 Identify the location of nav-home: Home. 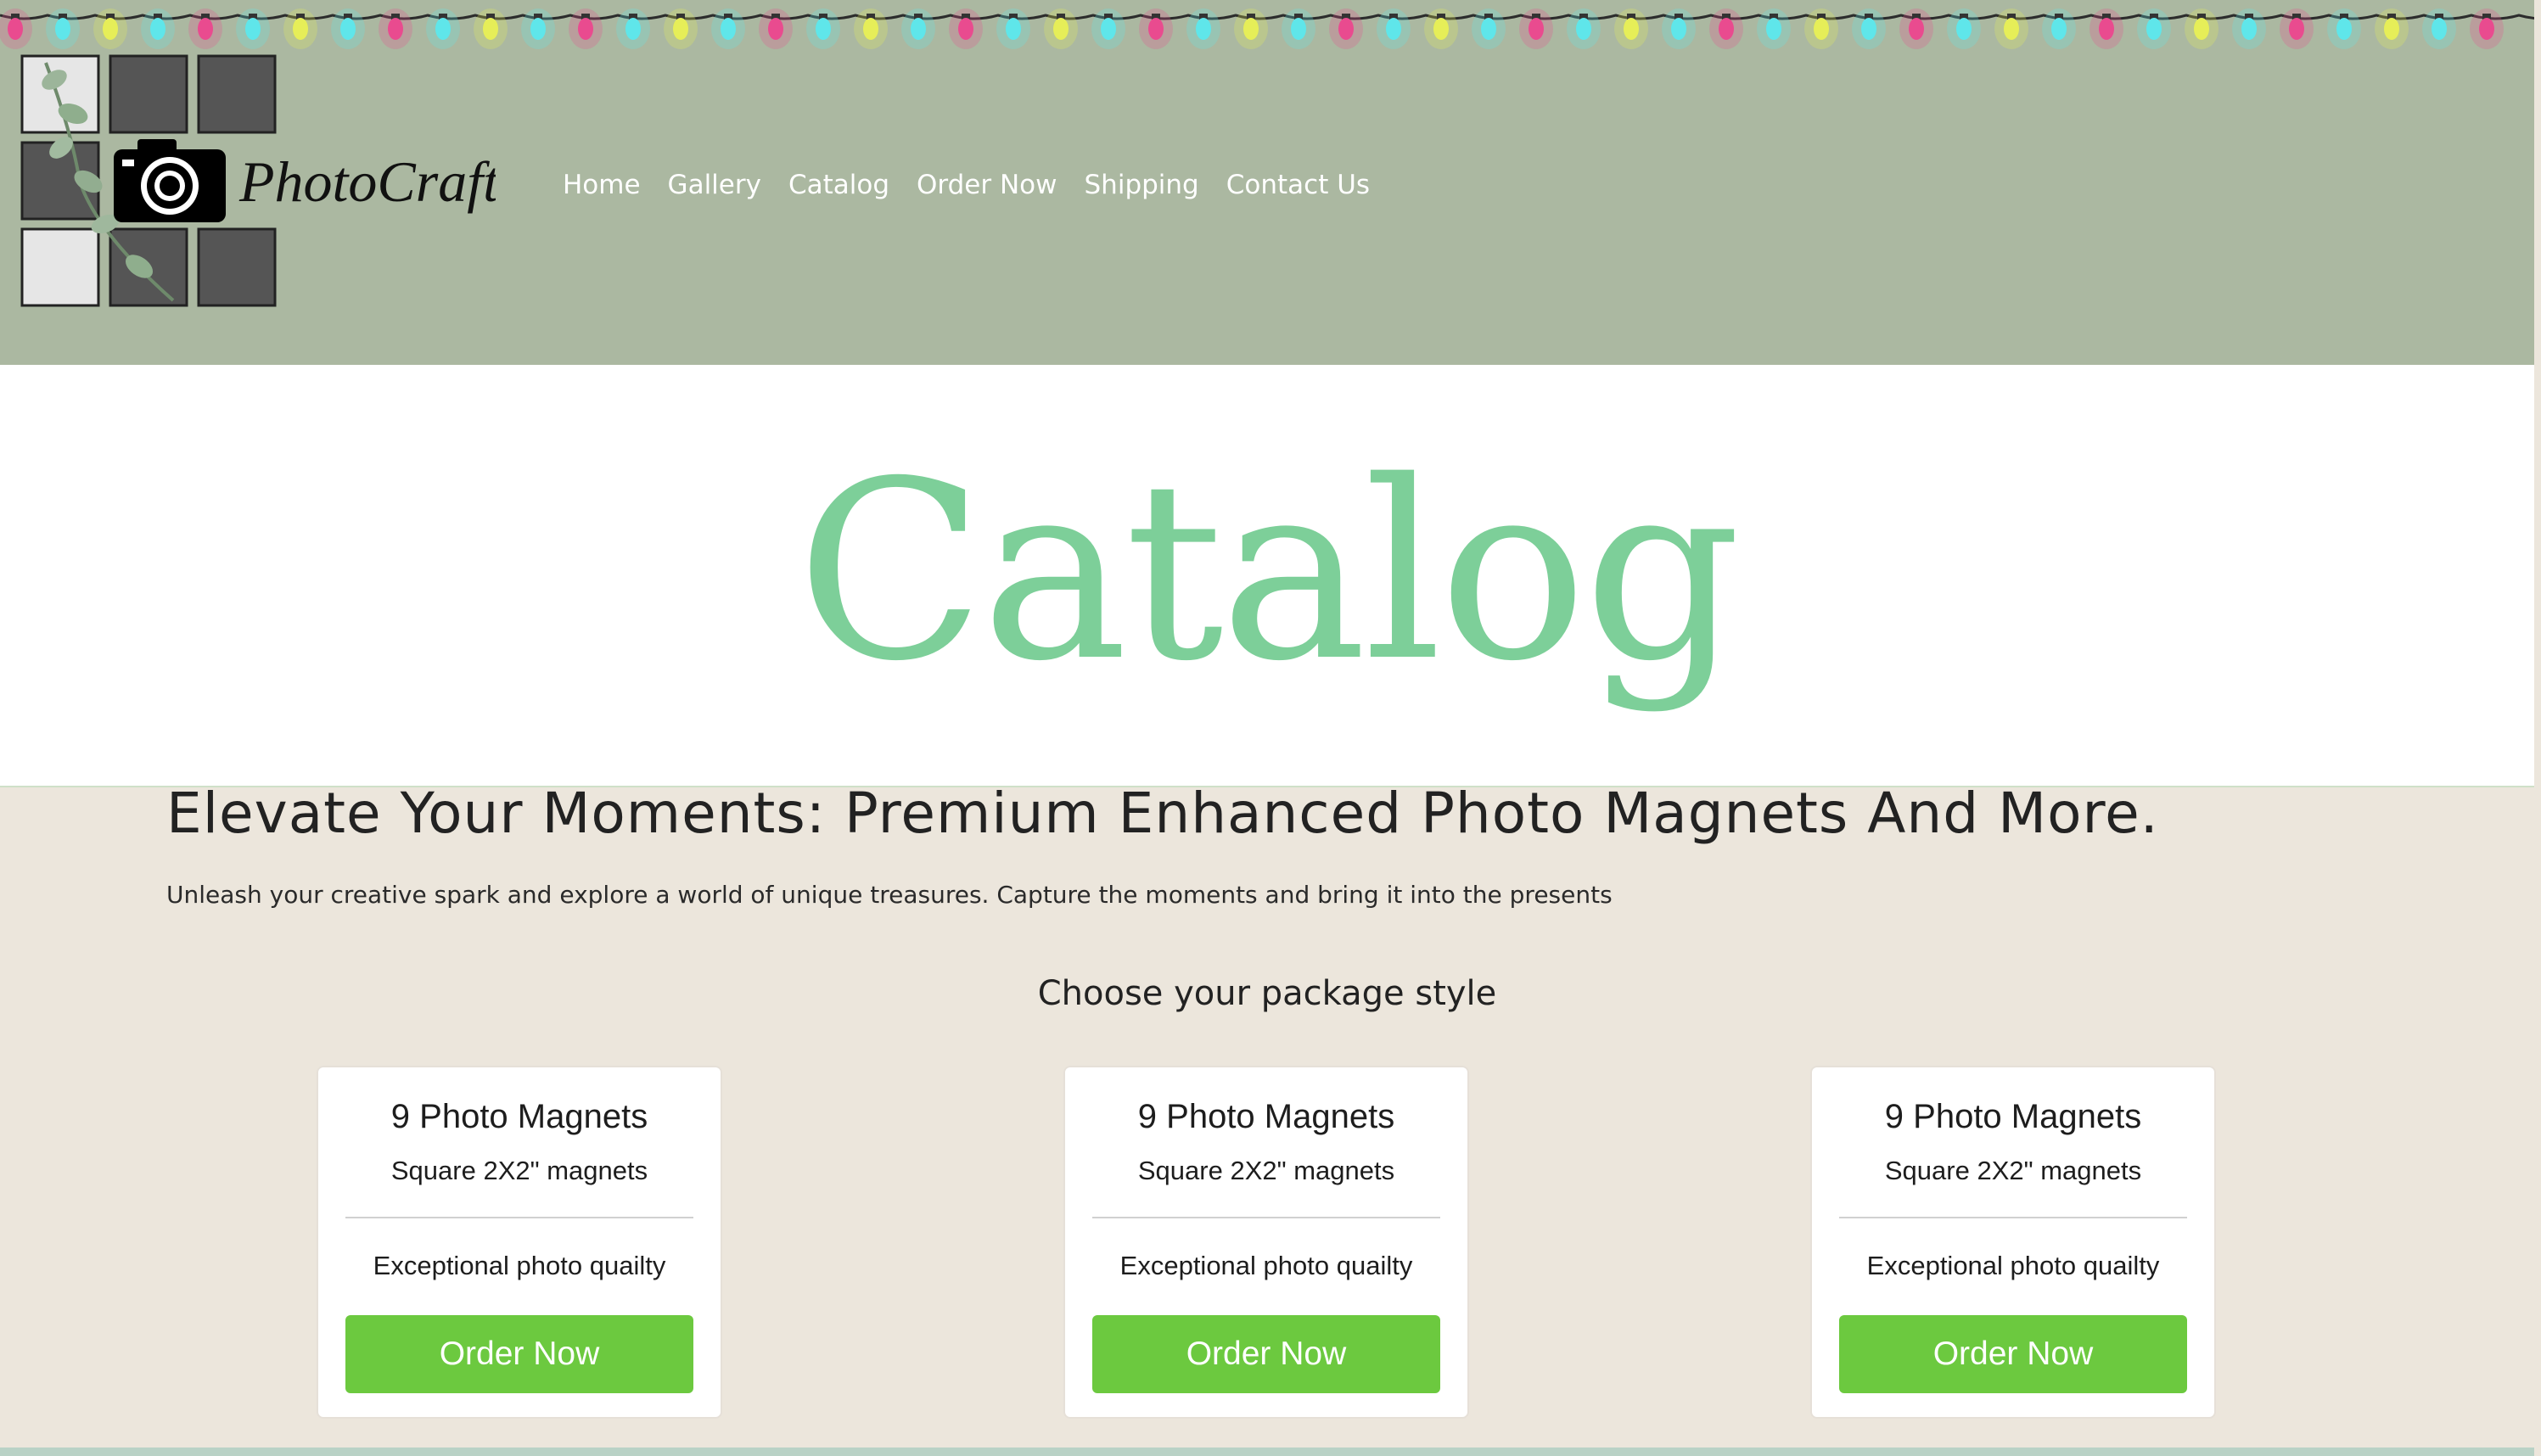
(602, 185).